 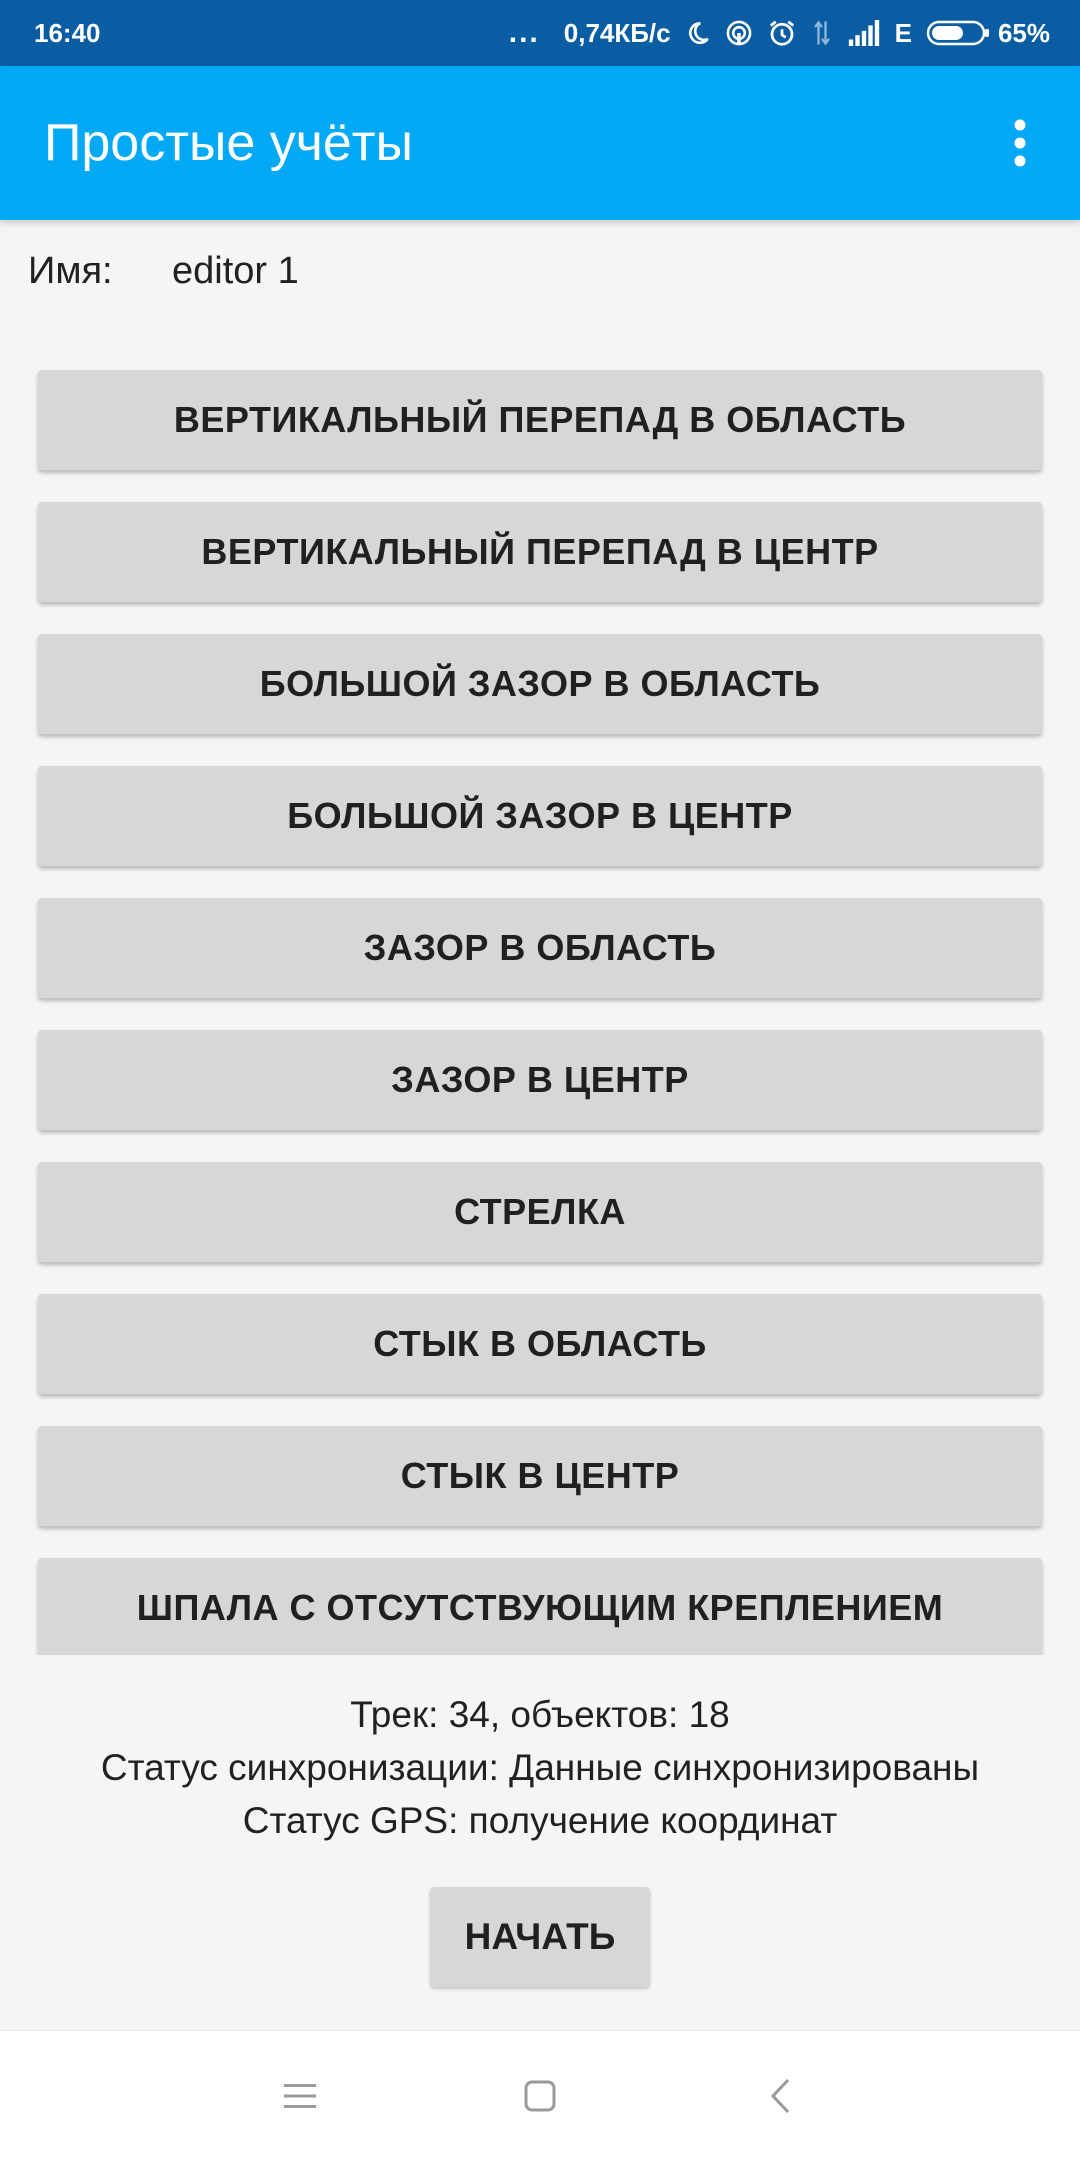 What do you see at coordinates (540, 684) in the screenshot?
I see `record-button-large-gap-area: БОЛЬШОЙ ЗАЗОР В ОБЛАСТЬ` at bounding box center [540, 684].